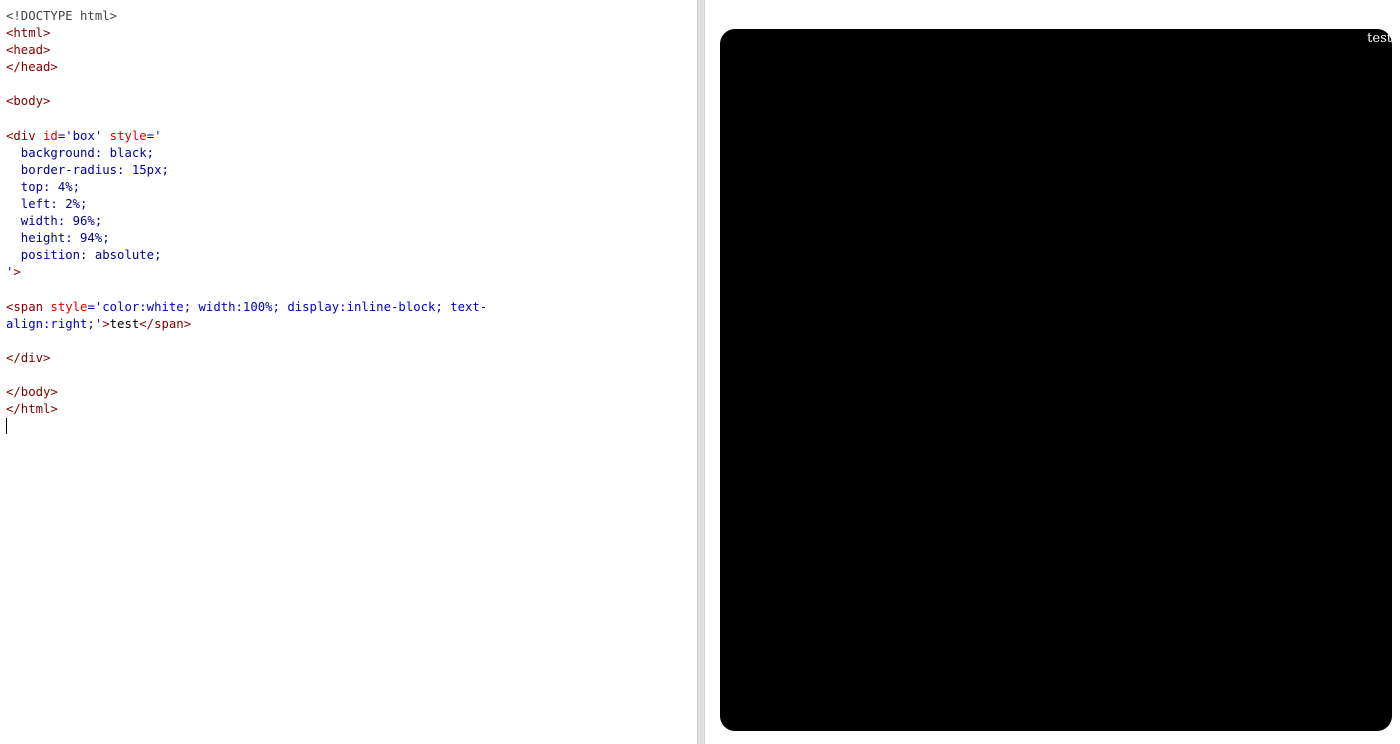 This screenshot has height=744, width=1400. I want to click on code-line: top: 4%;, so click(351, 187).